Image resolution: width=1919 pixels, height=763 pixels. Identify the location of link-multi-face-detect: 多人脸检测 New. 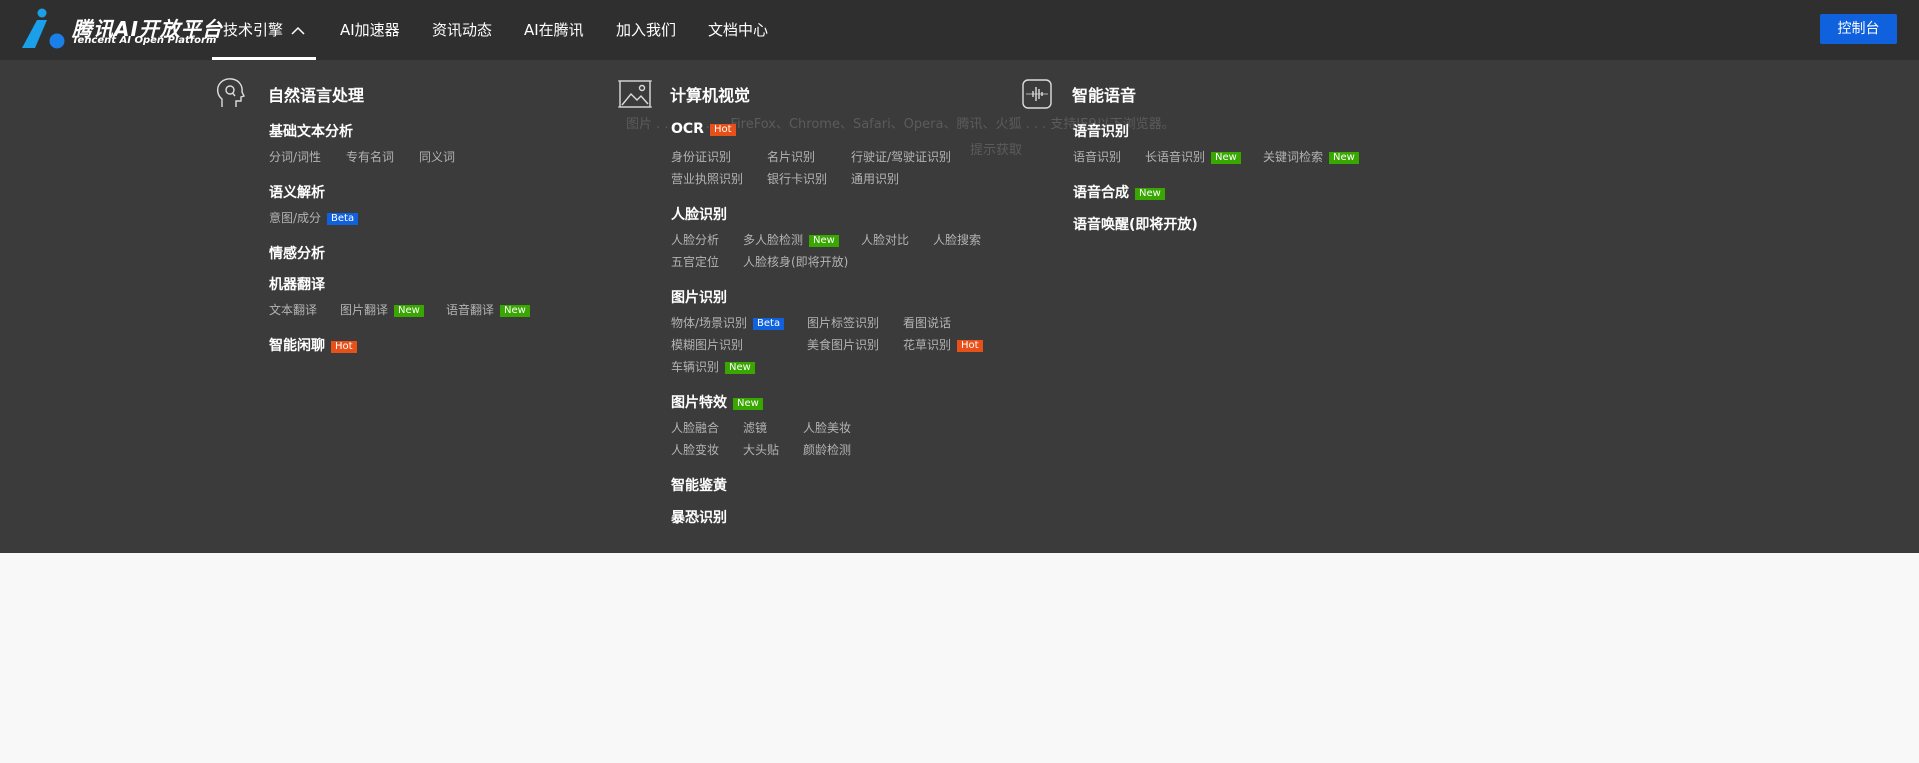
(791, 239).